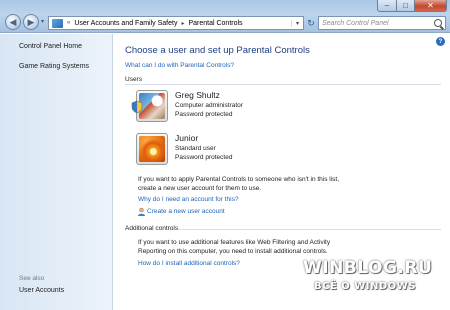 This screenshot has width=450, height=310. I want to click on sidebar-item-control-panel-home: Control Panel Home, so click(50, 46).